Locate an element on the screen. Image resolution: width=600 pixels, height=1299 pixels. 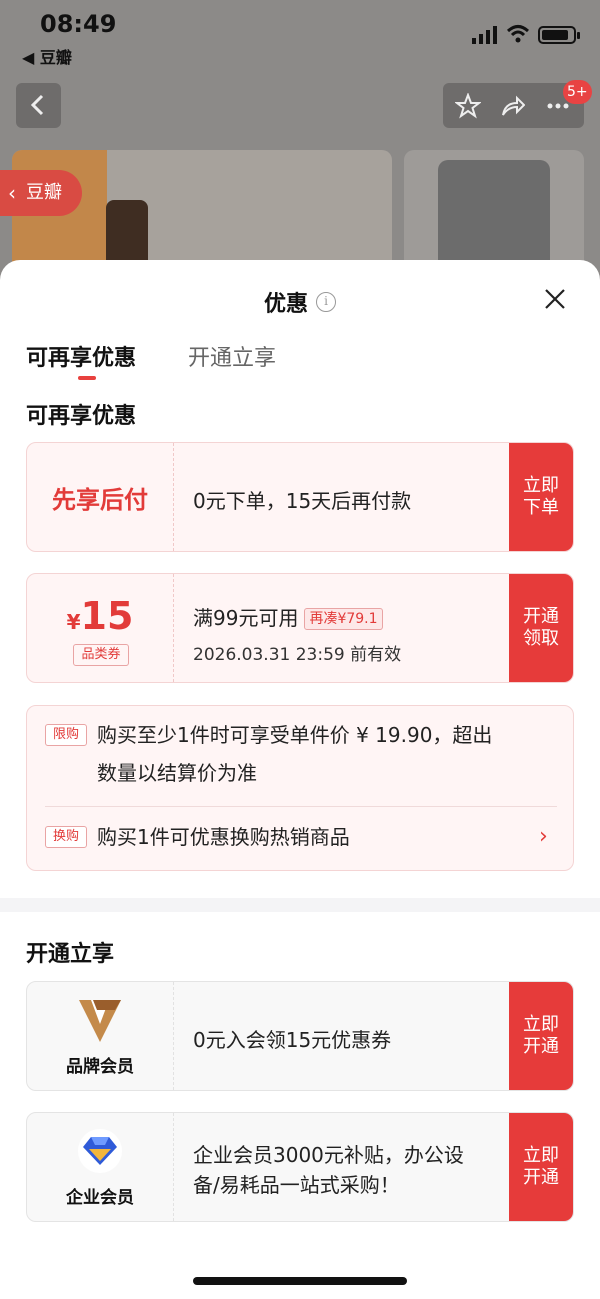
section-divider is located at coordinates (300, 905).